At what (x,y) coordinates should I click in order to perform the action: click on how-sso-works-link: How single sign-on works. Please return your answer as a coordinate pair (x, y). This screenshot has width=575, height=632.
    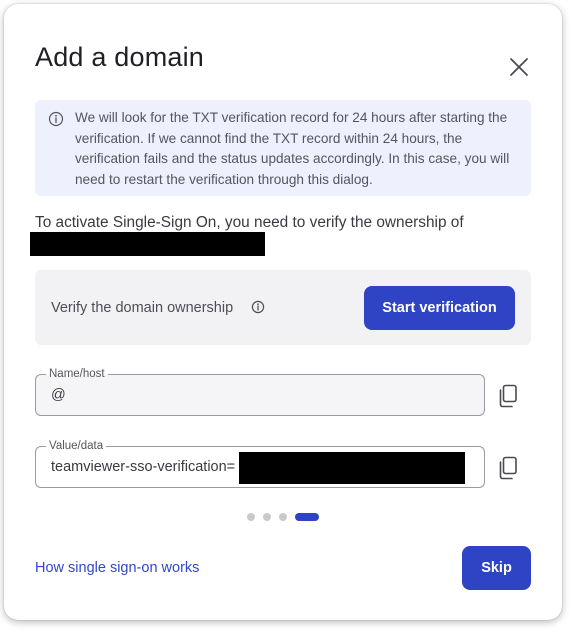
    Looking at the image, I should click on (117, 568).